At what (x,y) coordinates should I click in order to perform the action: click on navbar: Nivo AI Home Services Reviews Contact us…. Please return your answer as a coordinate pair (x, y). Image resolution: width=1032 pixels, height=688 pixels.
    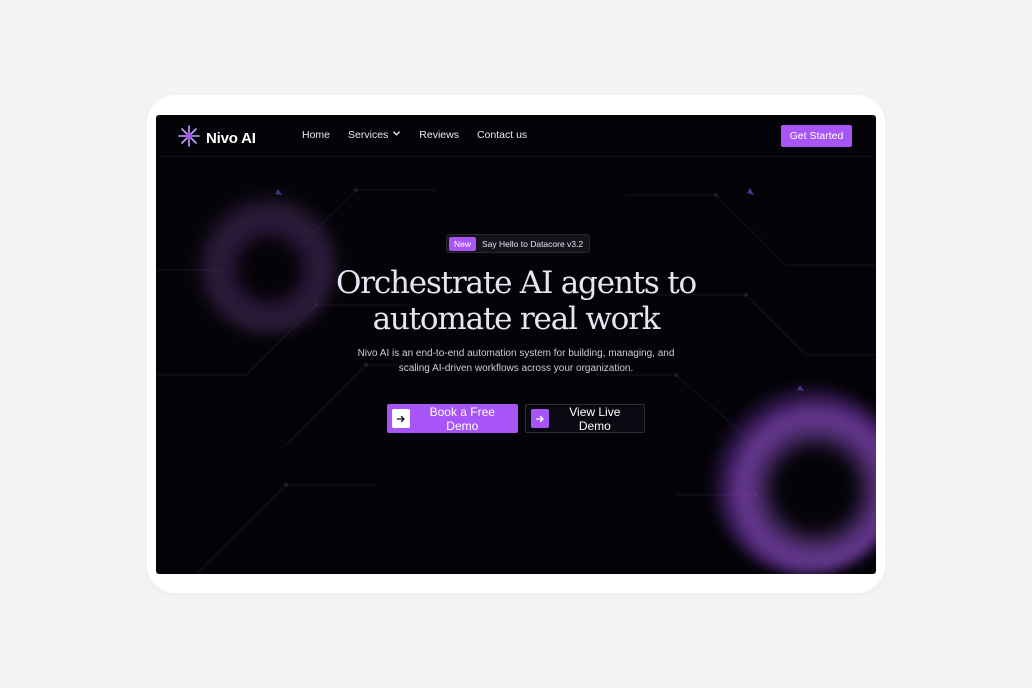
    Looking at the image, I should click on (516, 136).